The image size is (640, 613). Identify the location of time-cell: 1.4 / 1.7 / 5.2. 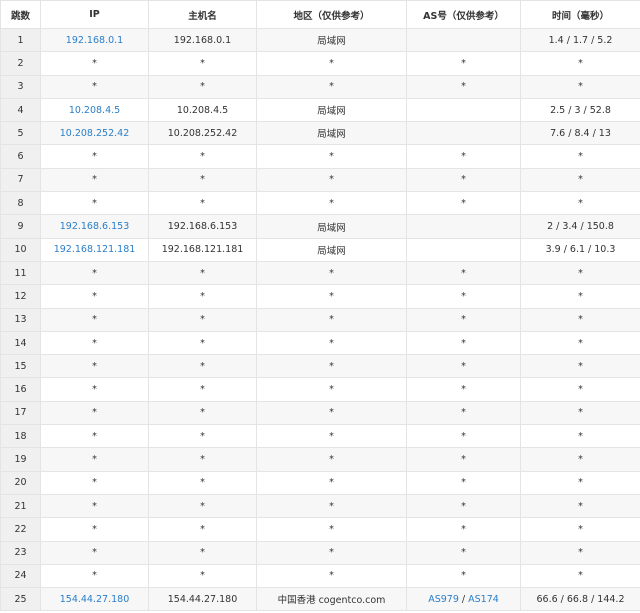
(580, 40).